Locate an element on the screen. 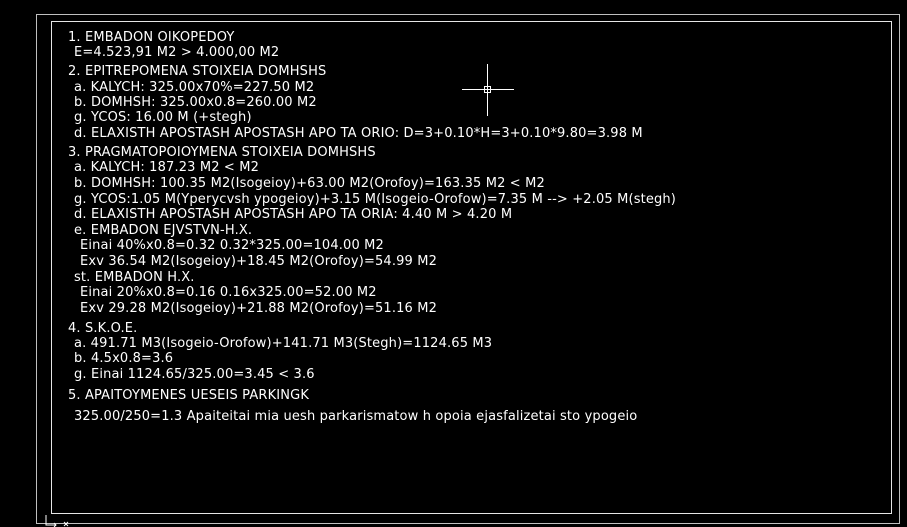 The image size is (907, 527). permitted-coverage: a. KALYCH: 325.00x70%=227.50 M2 is located at coordinates (194, 87).